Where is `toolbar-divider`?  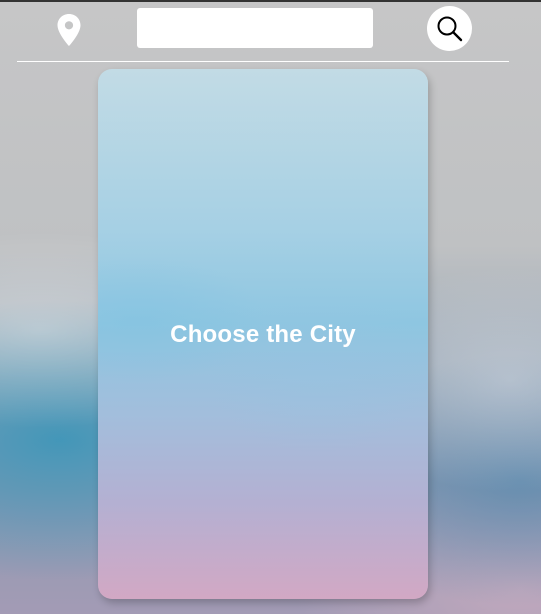 toolbar-divider is located at coordinates (263, 61).